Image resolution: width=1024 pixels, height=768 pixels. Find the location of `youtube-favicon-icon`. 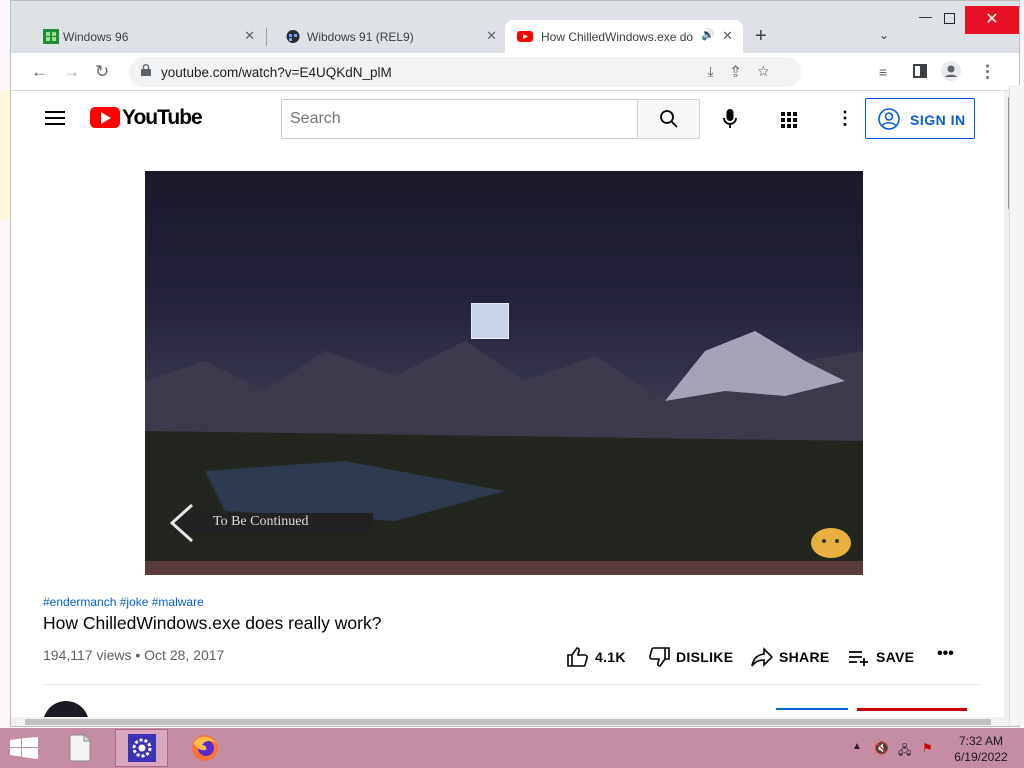

youtube-favicon-icon is located at coordinates (525, 36).